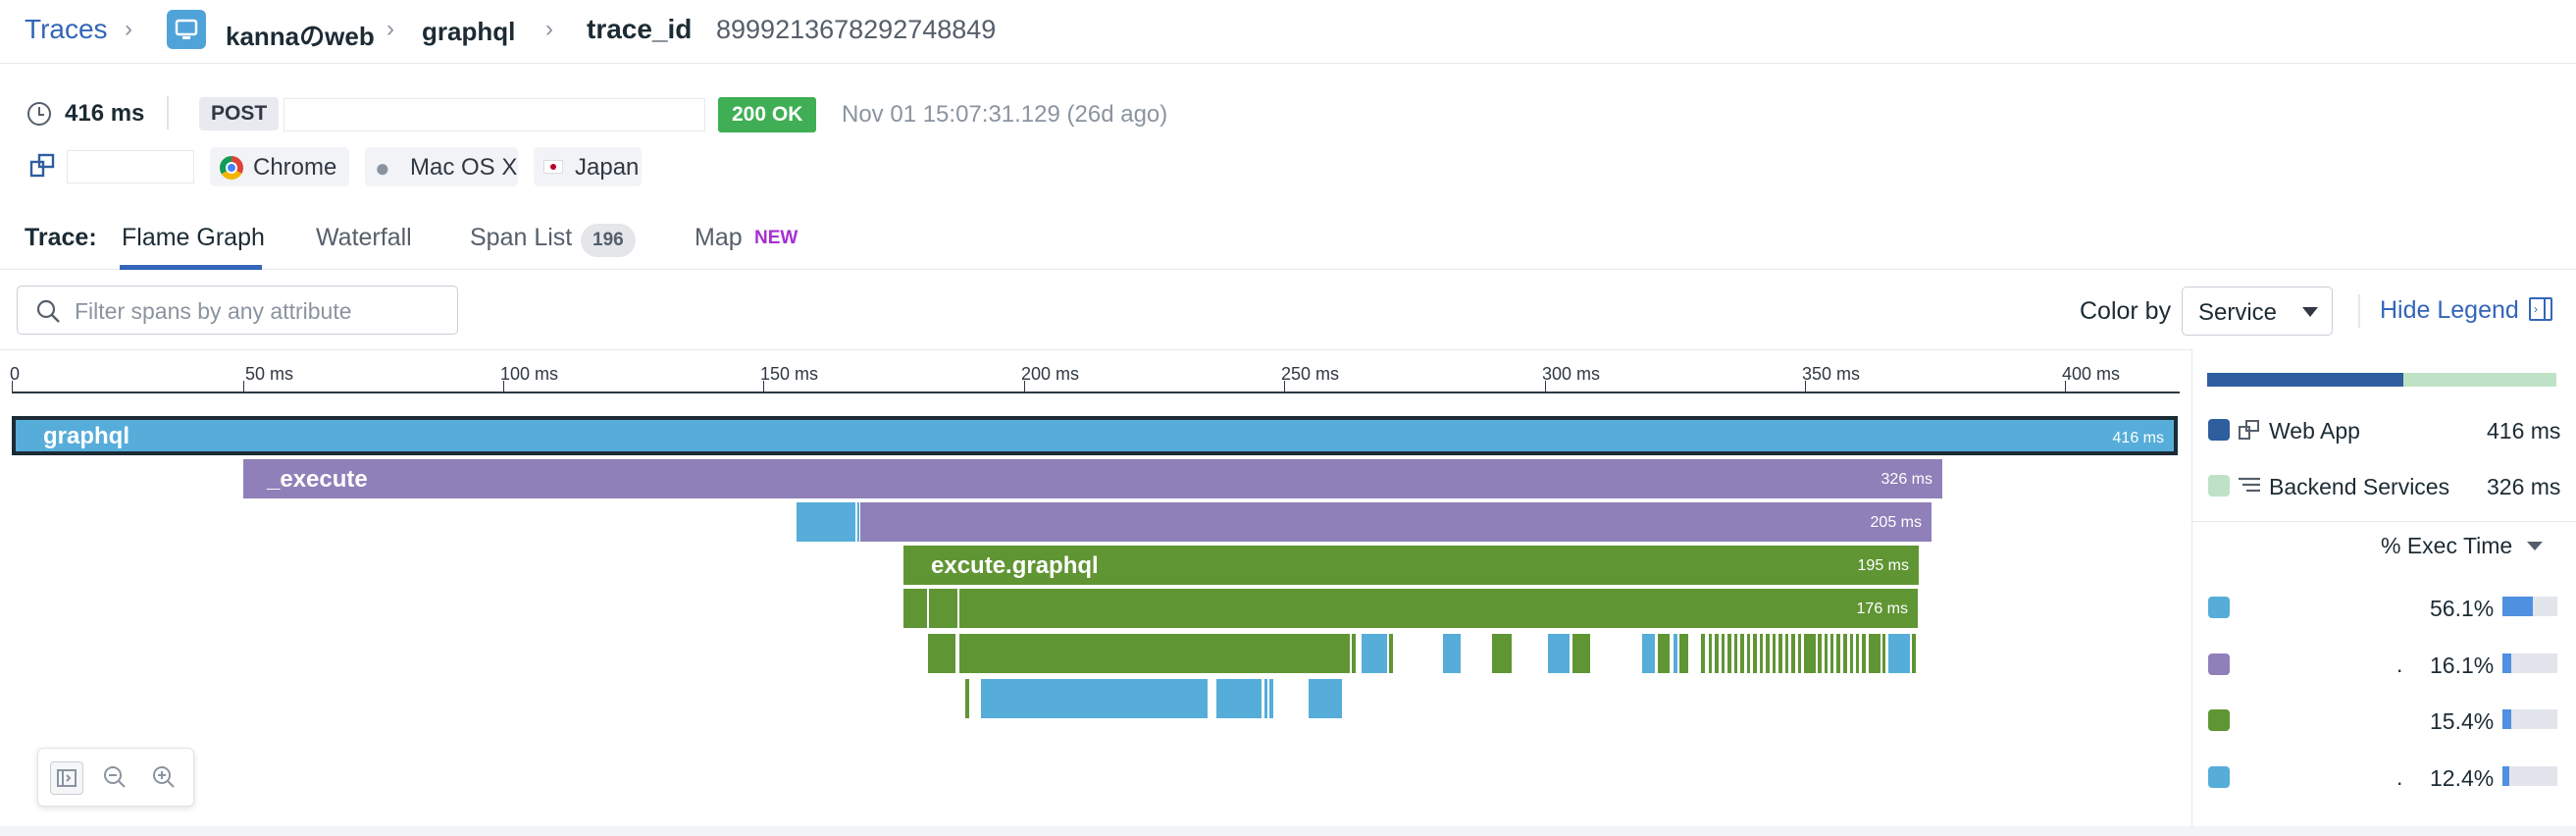 The height and width of the screenshot is (836, 2576). I want to click on axis-tick, so click(243, 386).